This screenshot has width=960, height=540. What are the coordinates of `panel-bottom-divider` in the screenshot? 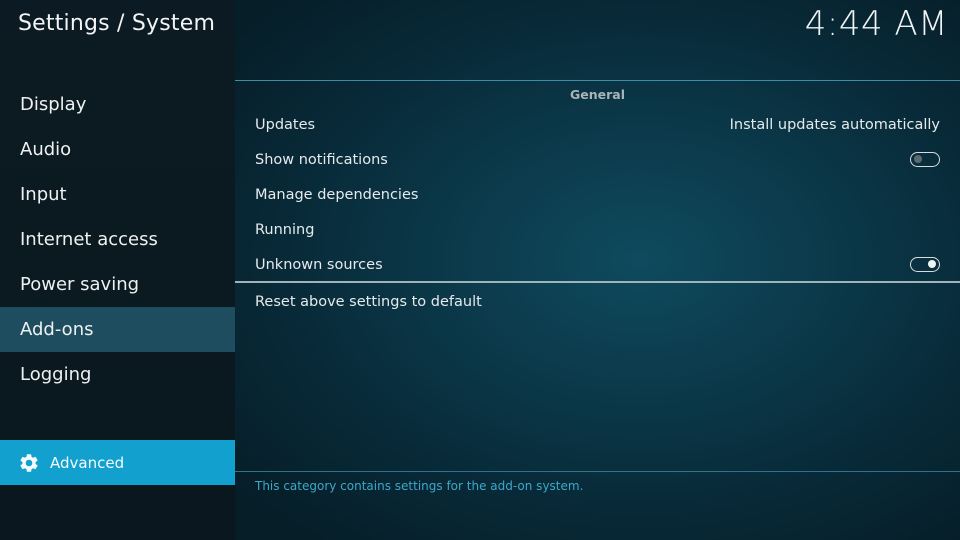 It's located at (597, 471).